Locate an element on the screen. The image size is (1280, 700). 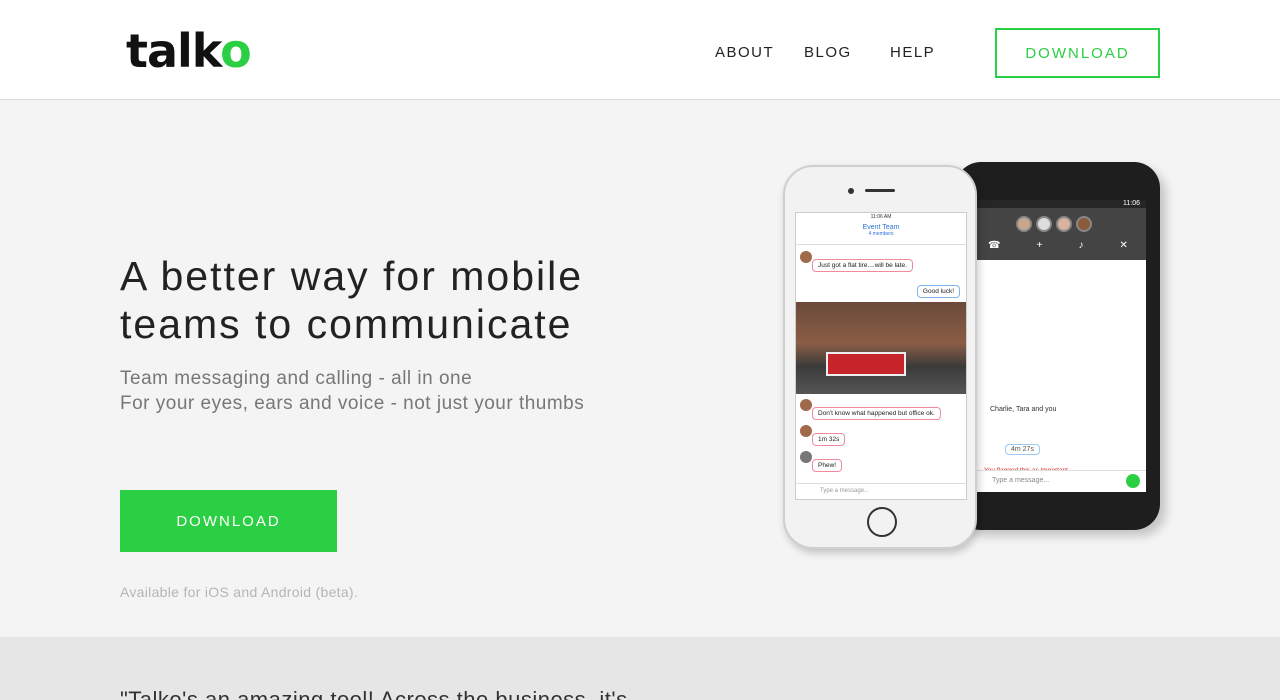
android-duration: 4m 27s is located at coordinates (1022, 449).